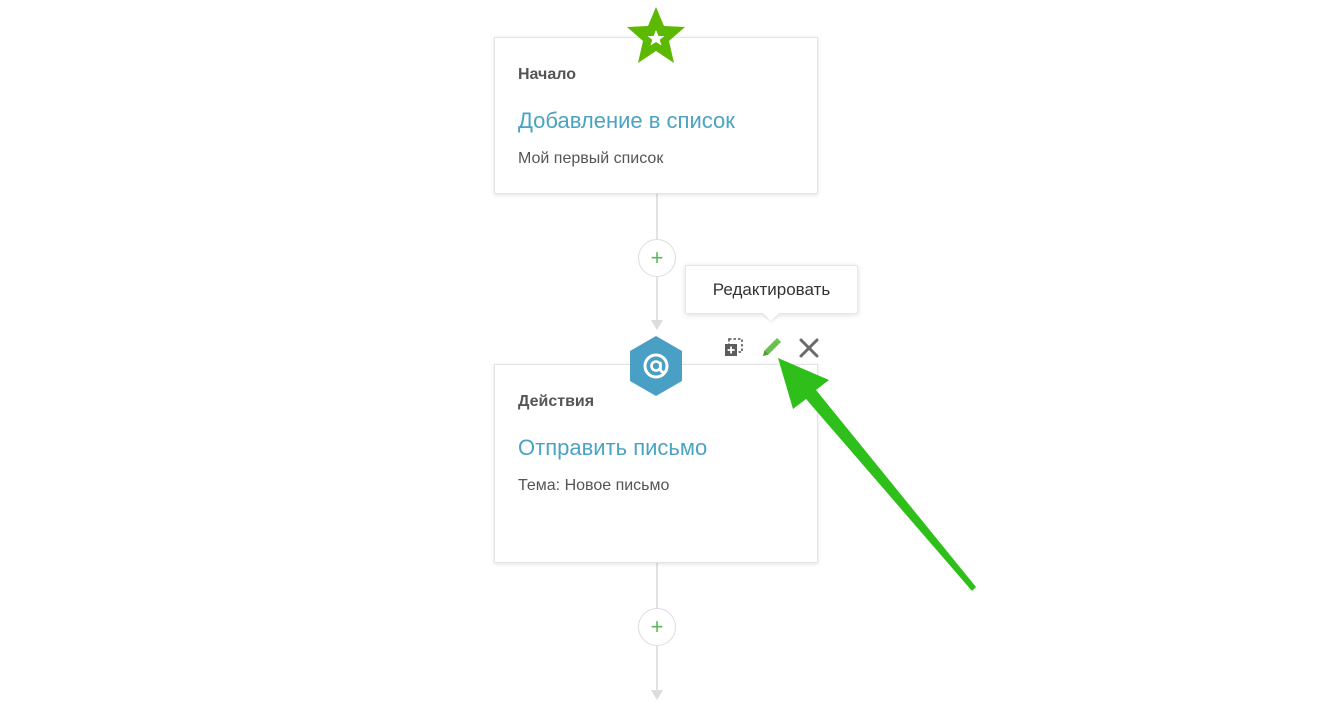  Describe the element at coordinates (771, 289) in the screenshot. I see `edit-tooltip: Редактировать` at that location.